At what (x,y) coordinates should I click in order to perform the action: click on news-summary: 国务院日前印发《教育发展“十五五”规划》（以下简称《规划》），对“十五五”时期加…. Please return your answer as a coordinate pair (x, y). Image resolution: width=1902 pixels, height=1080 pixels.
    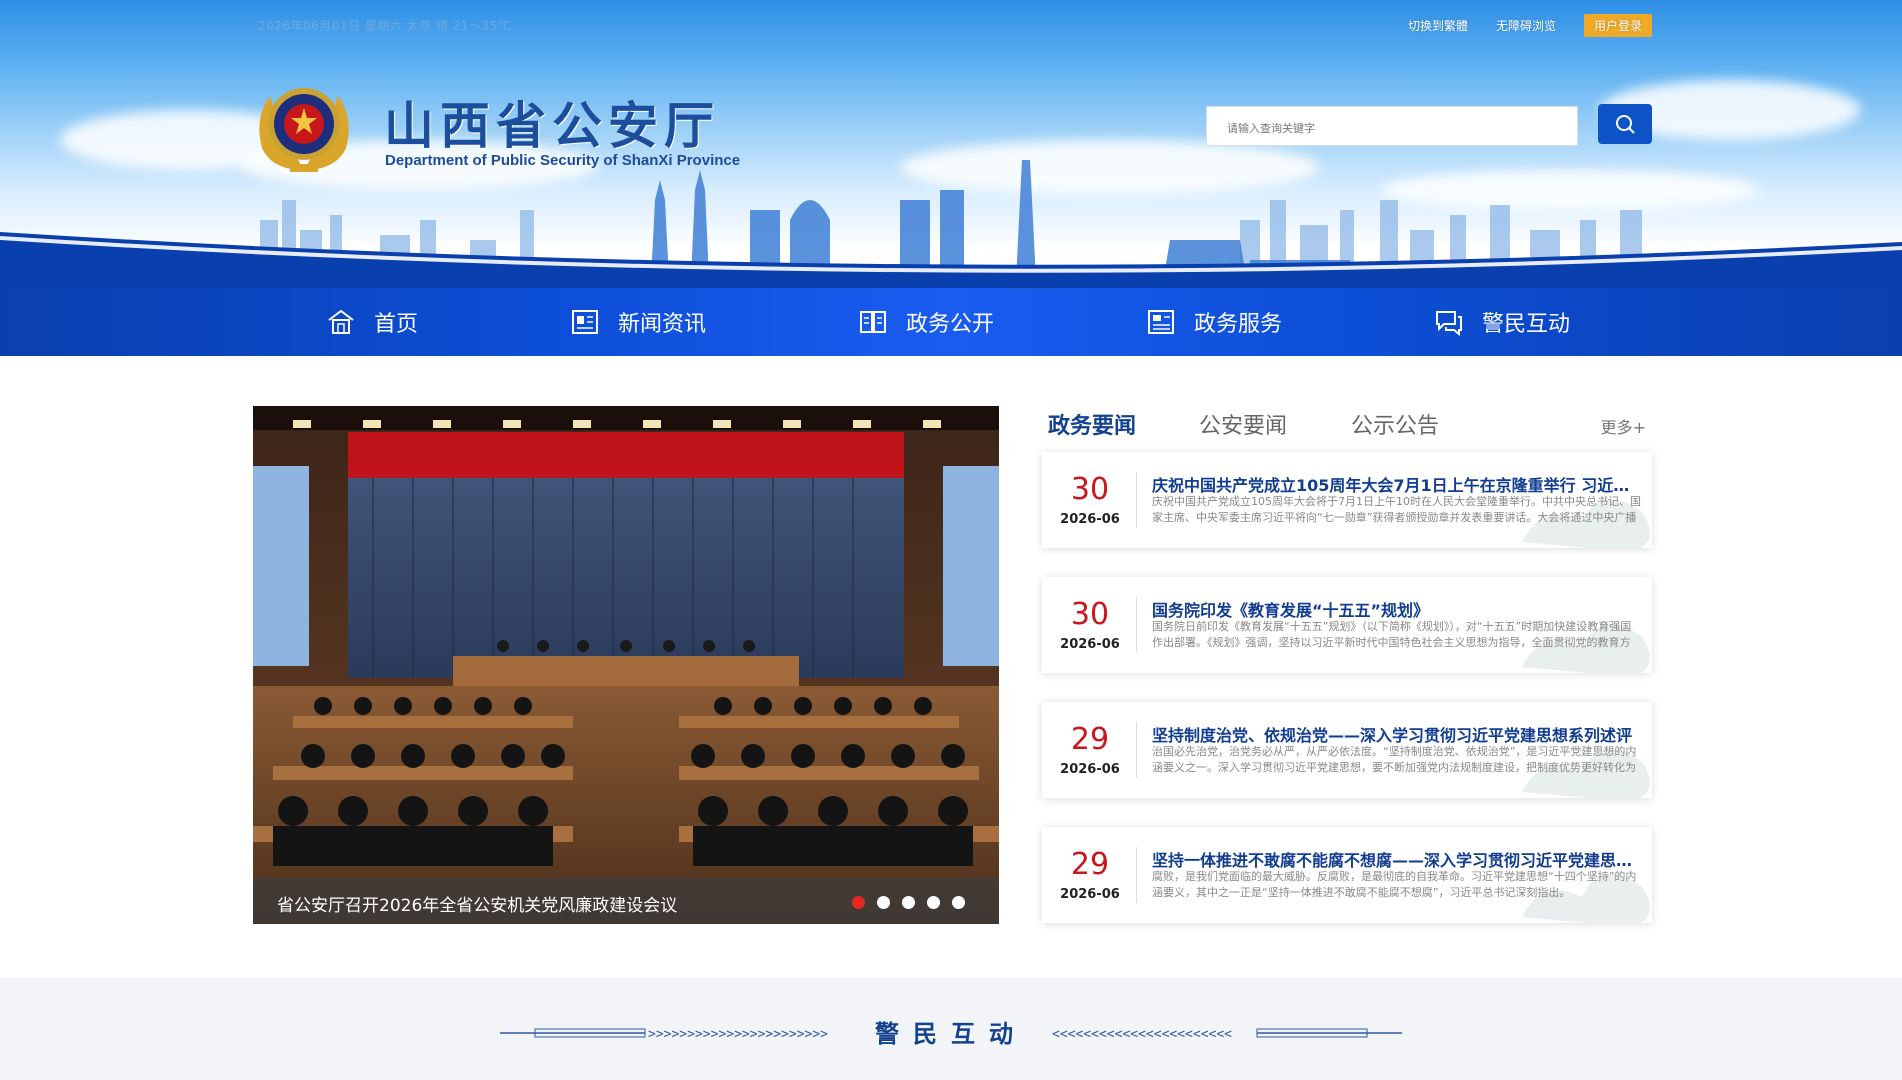
    Looking at the image, I should click on (1392, 634).